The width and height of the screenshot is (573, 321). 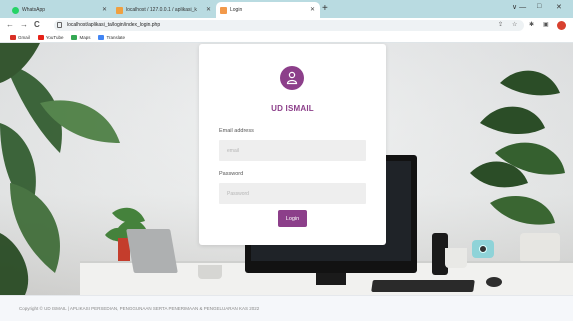 What do you see at coordinates (119, 10) in the screenshot?
I see `phpmyadmin-icon` at bounding box center [119, 10].